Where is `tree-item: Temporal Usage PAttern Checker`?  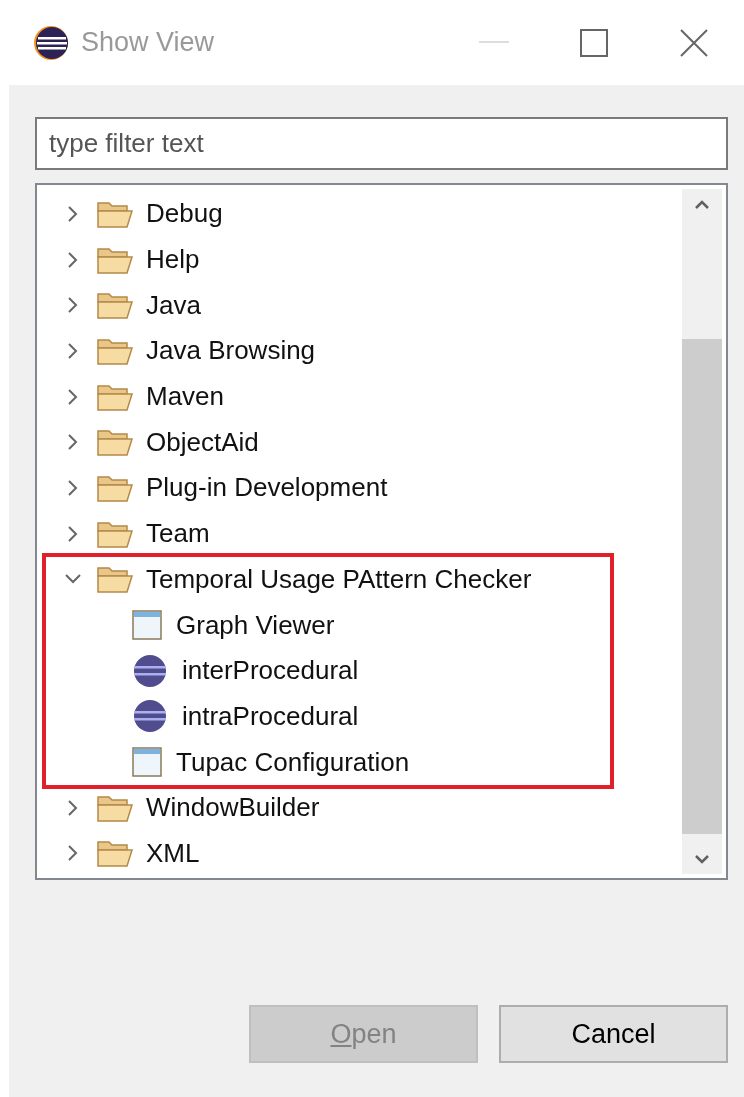
tree-item: Temporal Usage PAttern Checker is located at coordinates (339, 579).